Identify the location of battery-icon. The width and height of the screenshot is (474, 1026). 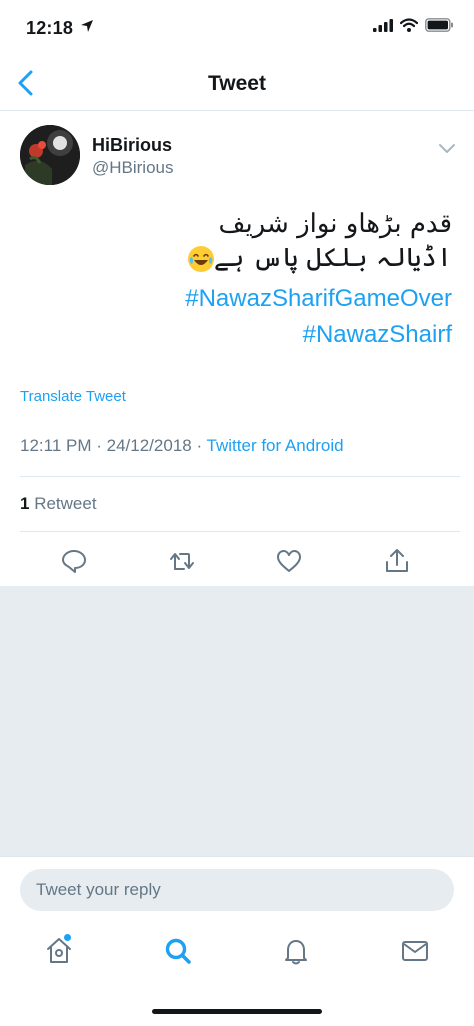
(439, 25).